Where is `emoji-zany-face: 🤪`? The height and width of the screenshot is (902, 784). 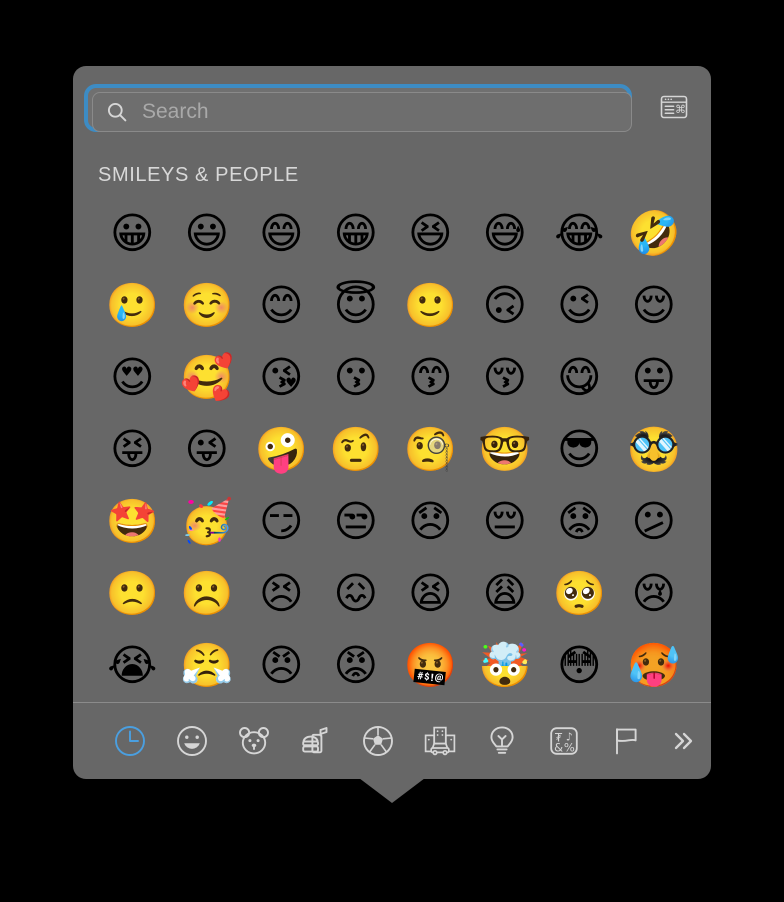
emoji-zany-face: 🤪 is located at coordinates (281, 450).